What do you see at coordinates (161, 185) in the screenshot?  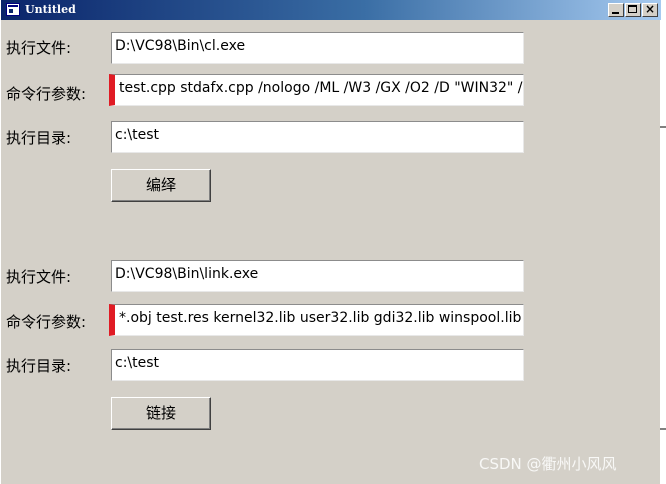 I see `compile-button: 编绎` at bounding box center [161, 185].